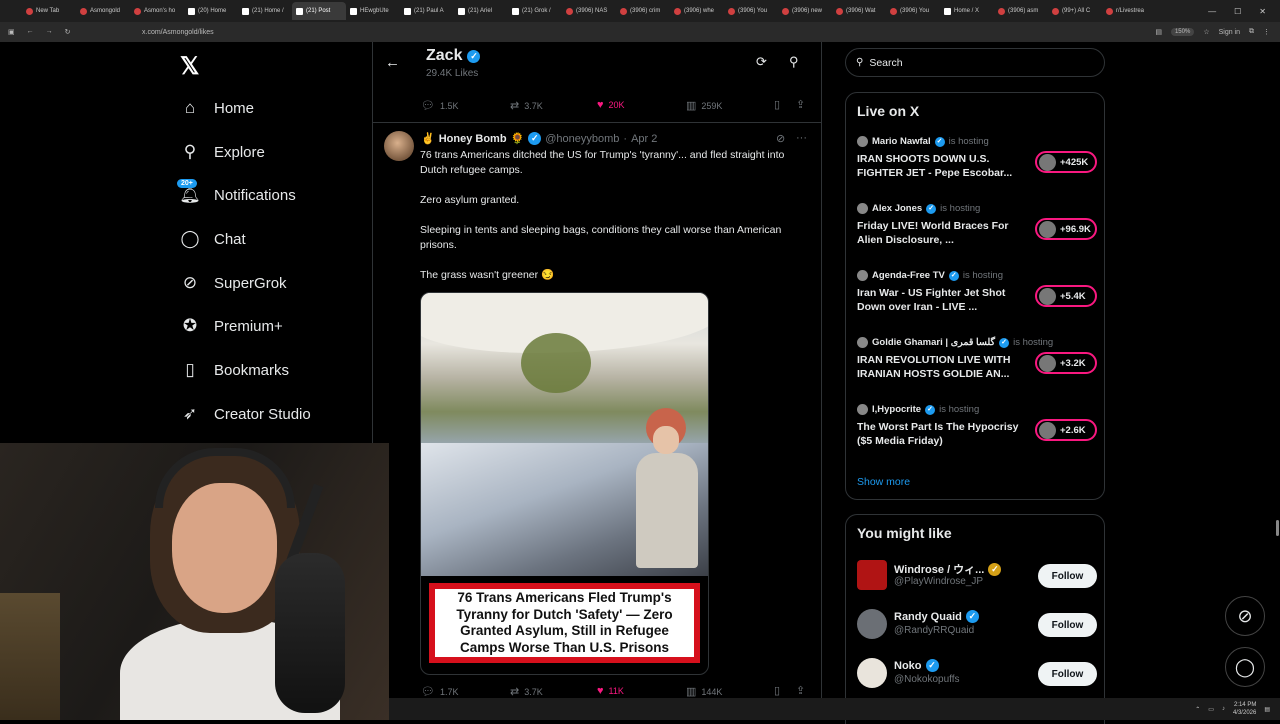  Describe the element at coordinates (582, 139) in the screenshot. I see `author-handle: @honeyybomb` at that location.